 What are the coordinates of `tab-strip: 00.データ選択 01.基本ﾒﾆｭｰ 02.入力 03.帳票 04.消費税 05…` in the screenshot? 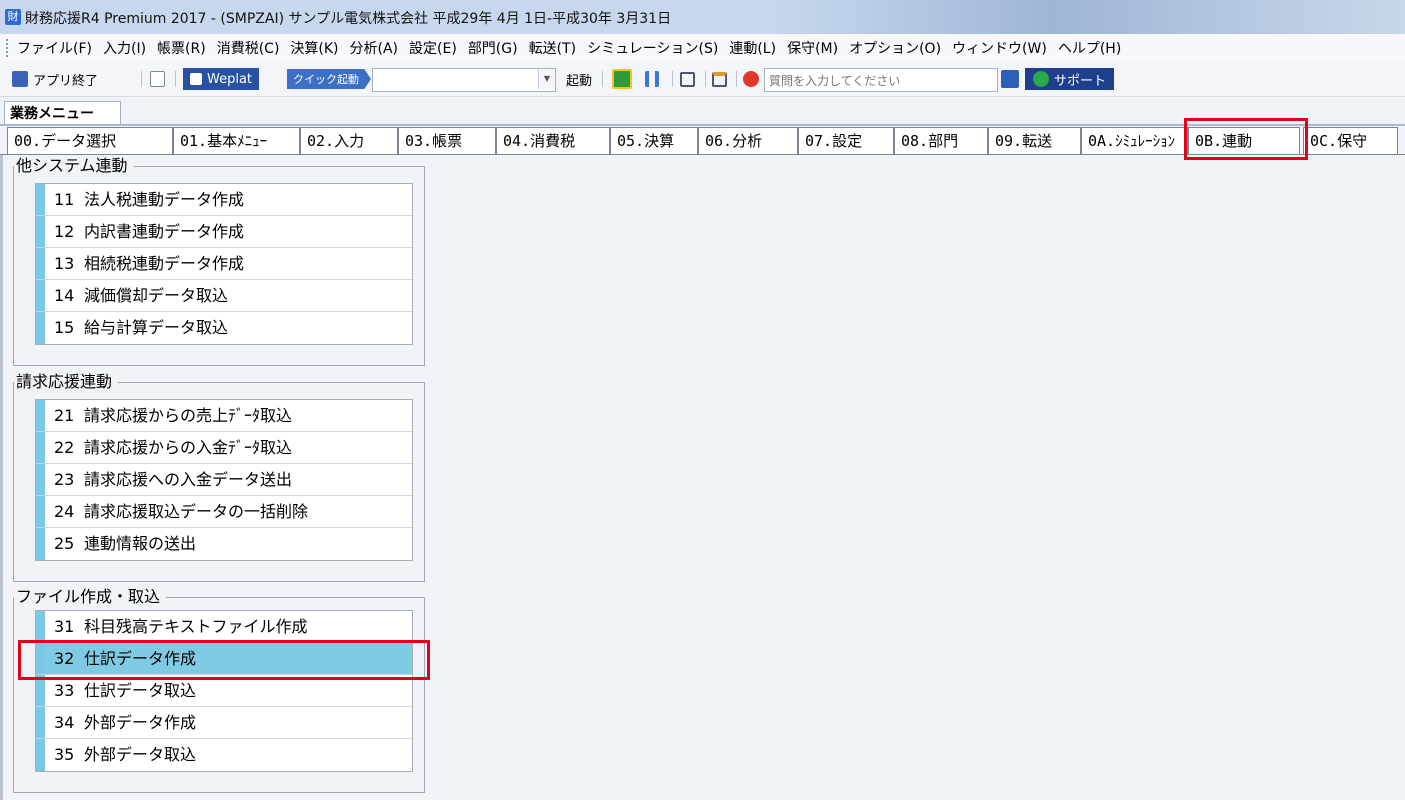 It's located at (702, 141).